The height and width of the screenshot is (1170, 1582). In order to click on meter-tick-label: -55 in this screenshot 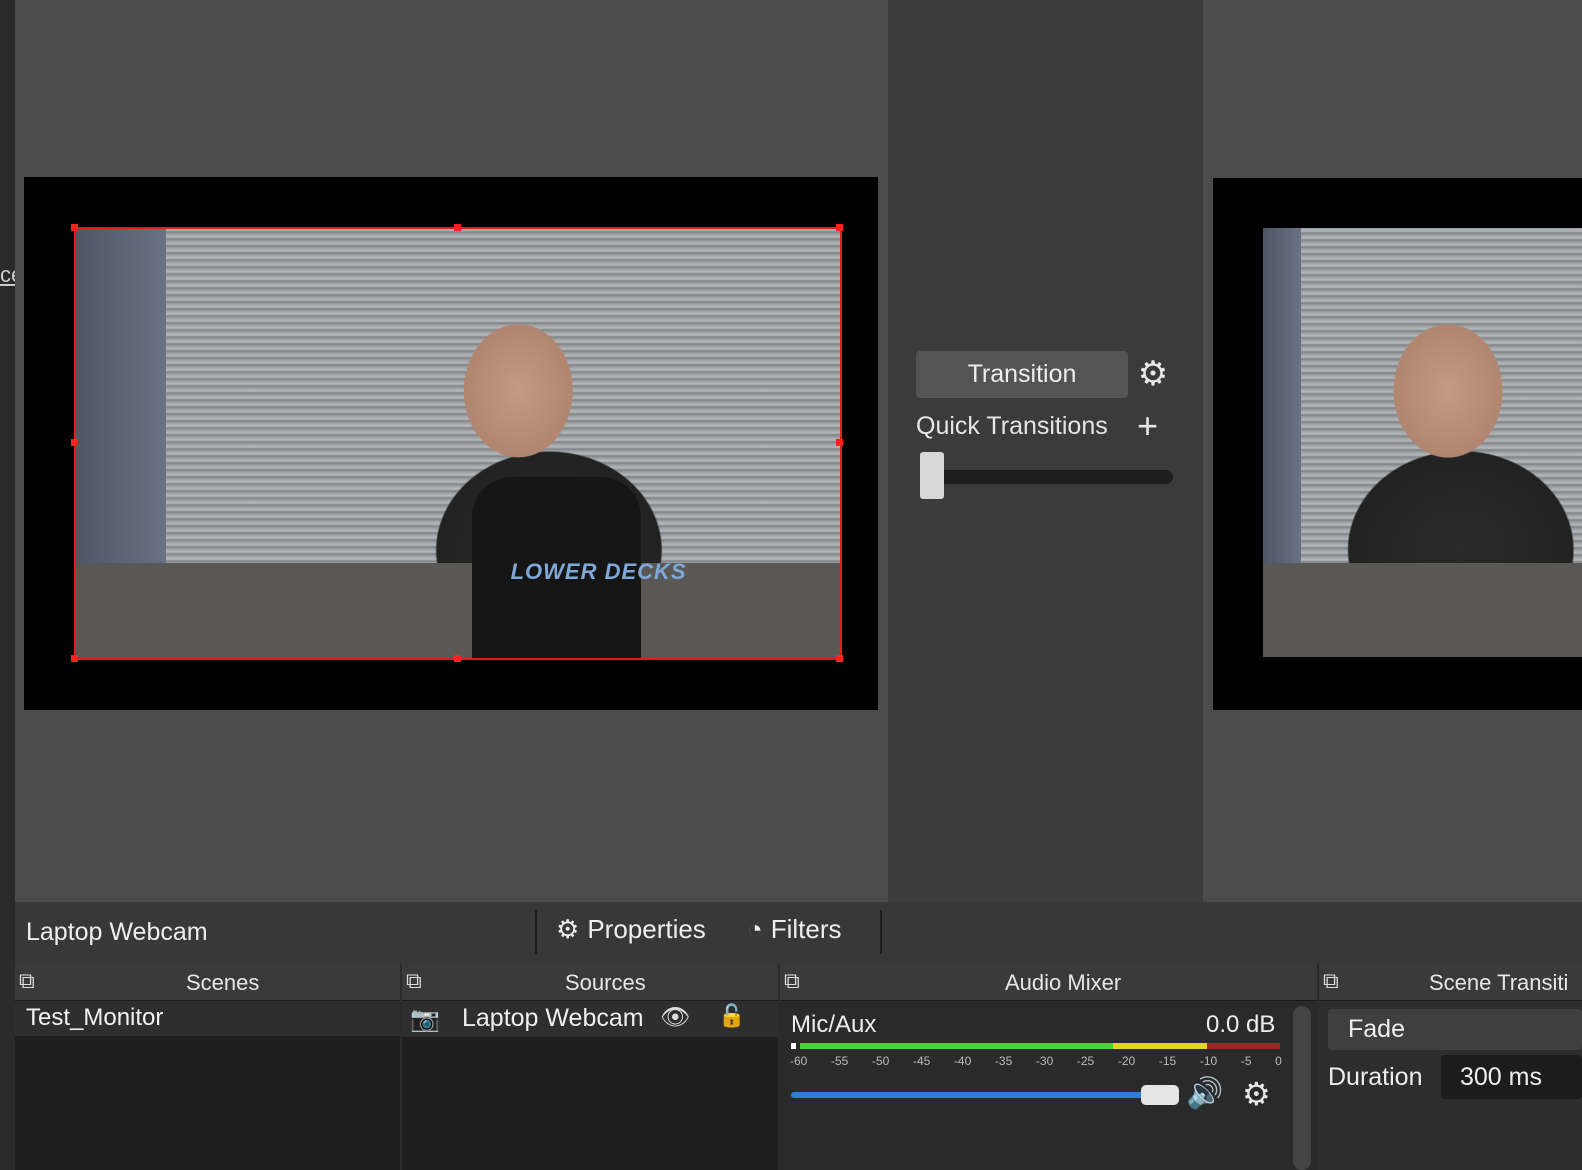, I will do `click(839, 1061)`.